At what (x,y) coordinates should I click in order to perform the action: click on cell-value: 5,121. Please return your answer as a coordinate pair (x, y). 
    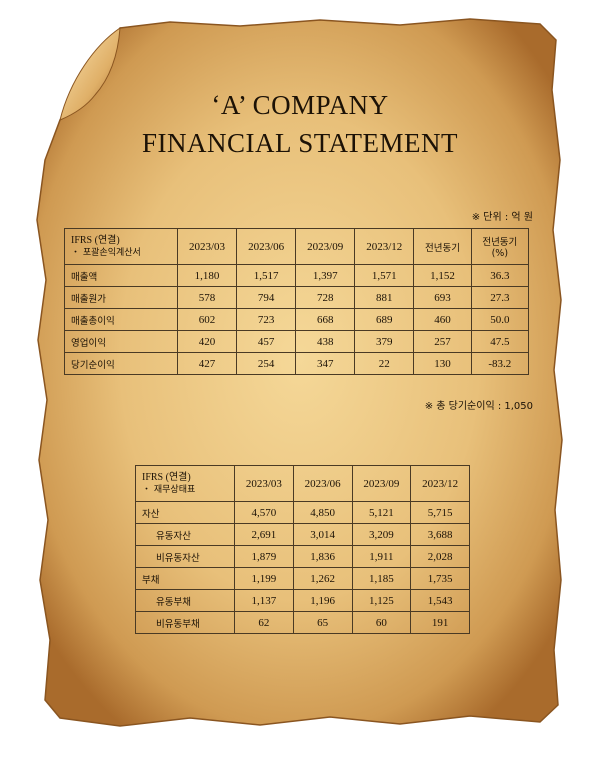
    Looking at the image, I should click on (381, 512).